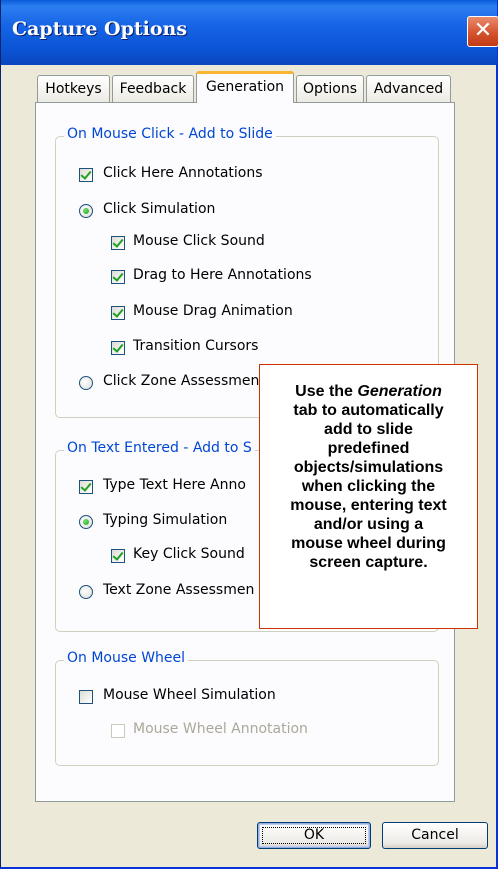 This screenshot has width=498, height=869. I want to click on type-text-here-annotations-label: Type Text Here Anno, so click(174, 485).